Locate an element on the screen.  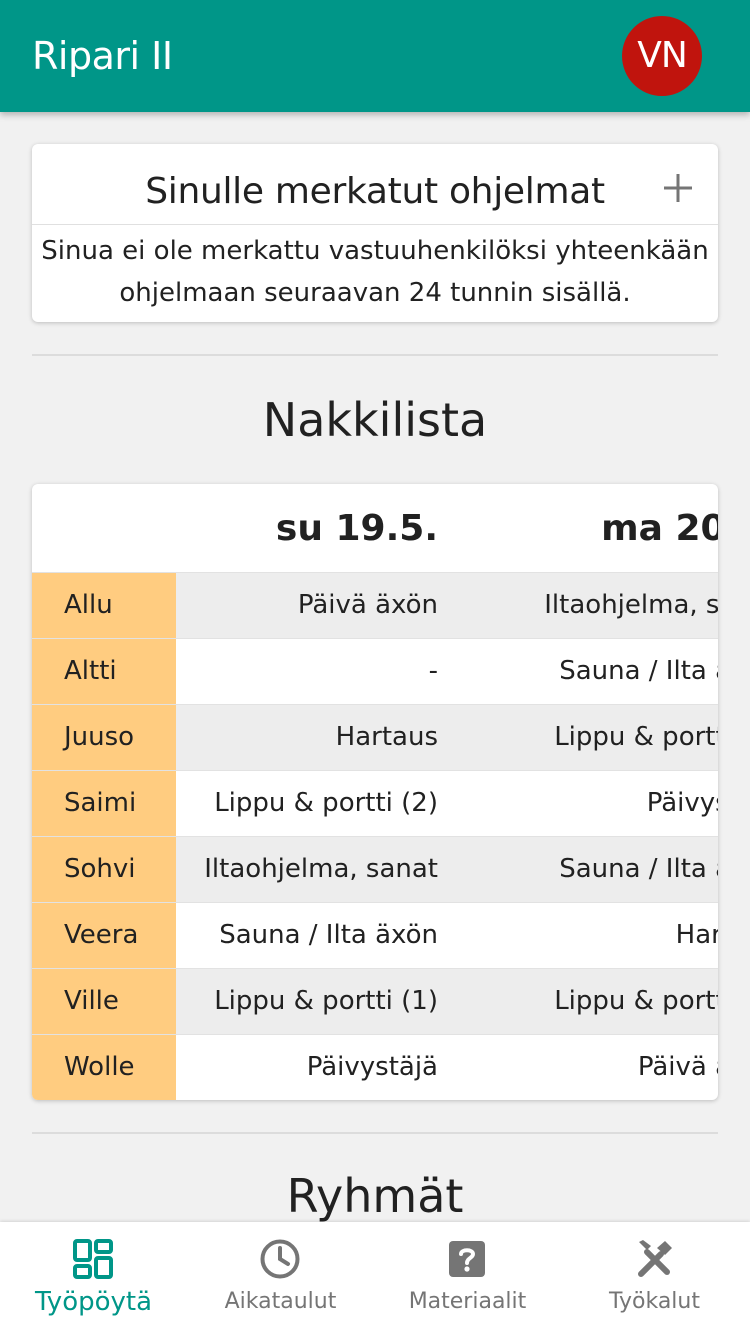
ryhmat-title: Ryhmät is located at coordinates (375, 1196).